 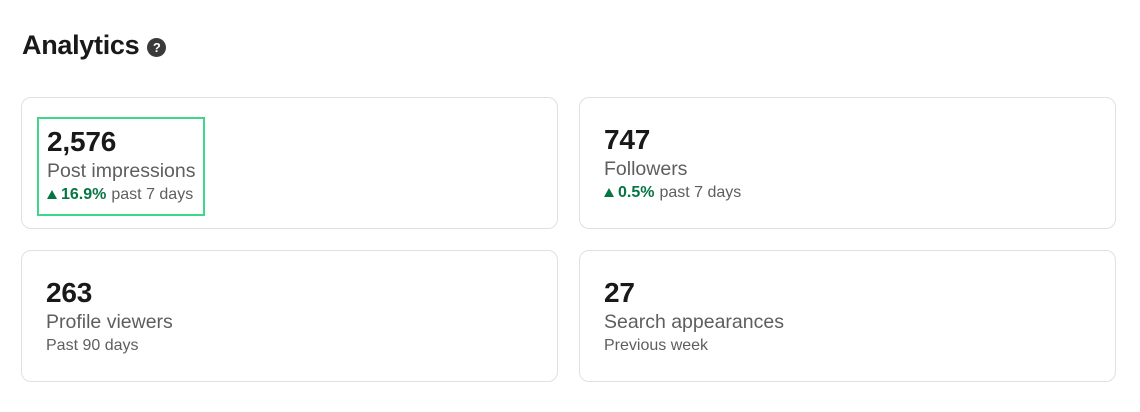 I want to click on section-title: Analytics, so click(x=81, y=45).